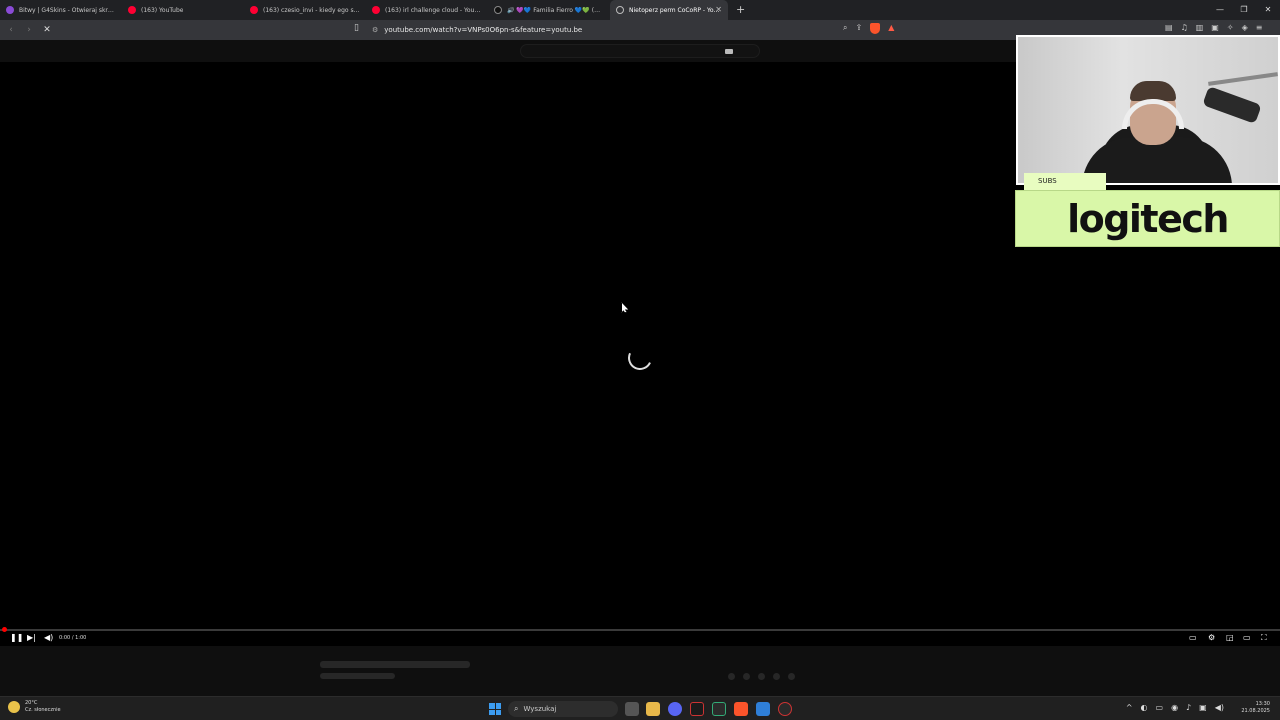 The width and height of the screenshot is (1280, 720). I want to click on action-buttons-skeleton, so click(761, 676).